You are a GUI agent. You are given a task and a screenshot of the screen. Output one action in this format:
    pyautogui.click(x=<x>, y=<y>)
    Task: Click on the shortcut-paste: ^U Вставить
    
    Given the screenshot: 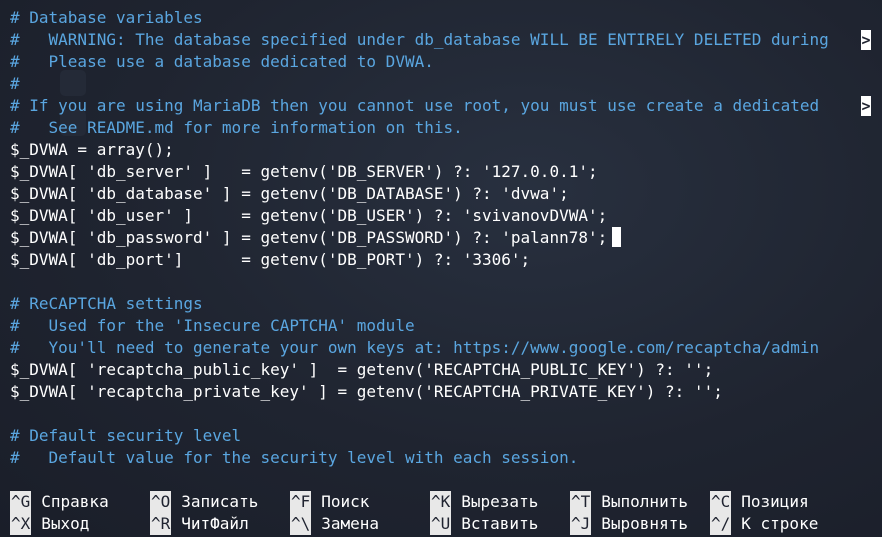 What is the action you would take?
    pyautogui.click(x=484, y=524)
    